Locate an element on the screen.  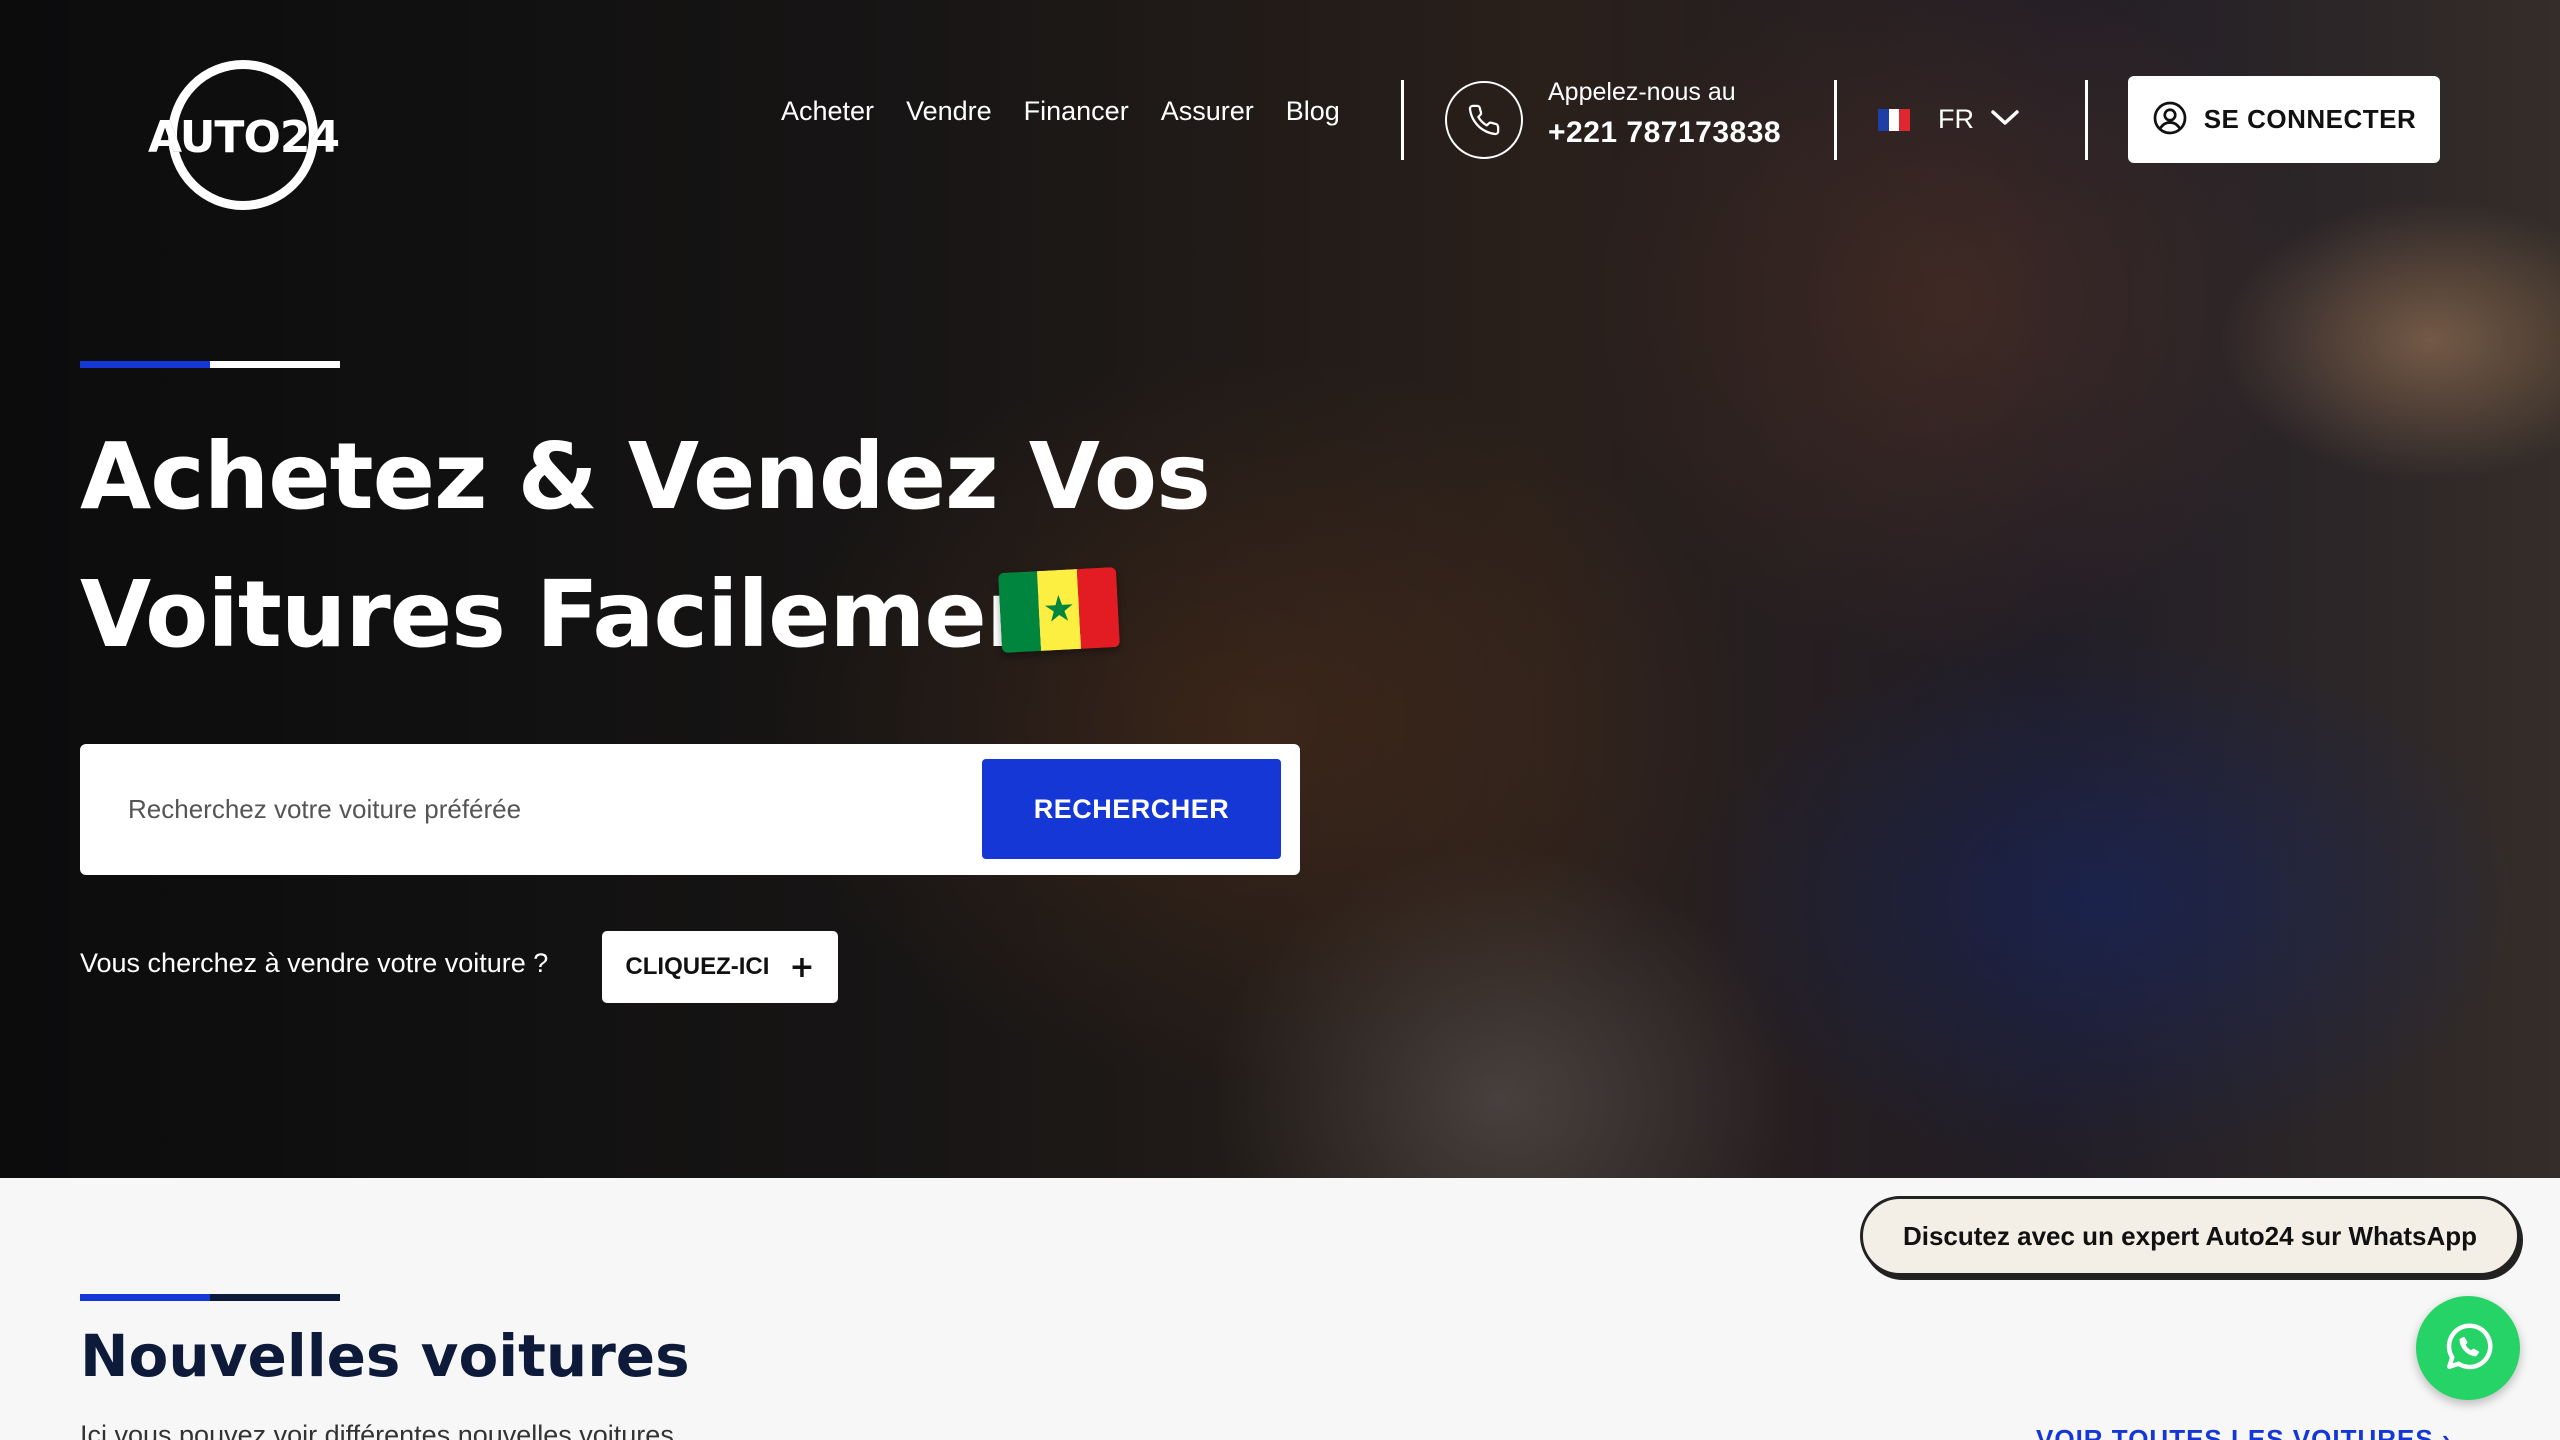
sell-button-label: CLIQUEZ-ICI is located at coordinates (697, 966).